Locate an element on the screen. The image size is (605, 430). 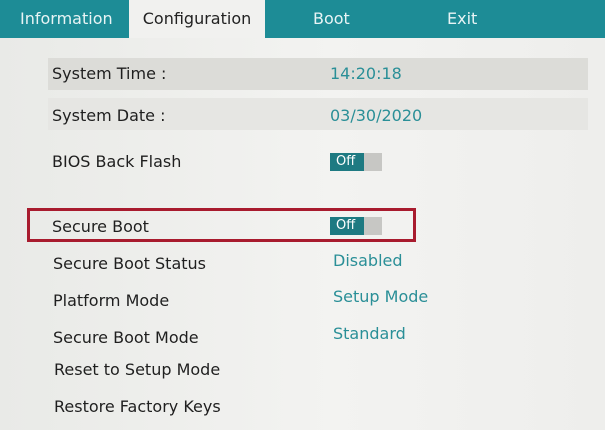
tab-boot: Boot is located at coordinates (331, 19).